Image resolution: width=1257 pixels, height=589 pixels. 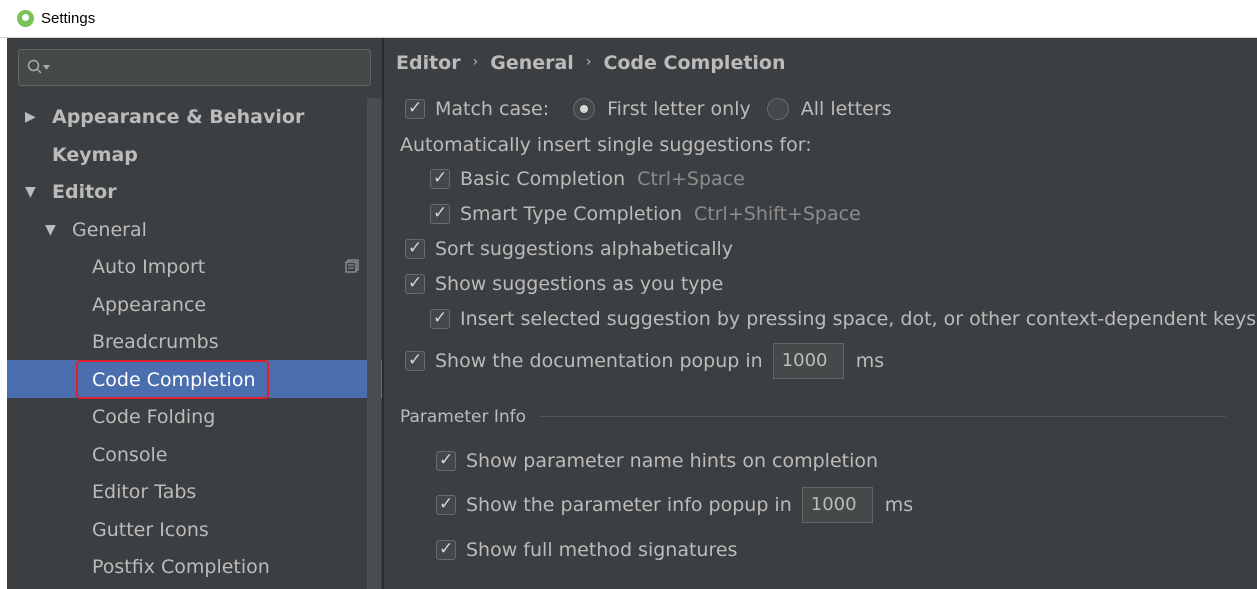 I want to click on search-input, so click(x=194, y=67).